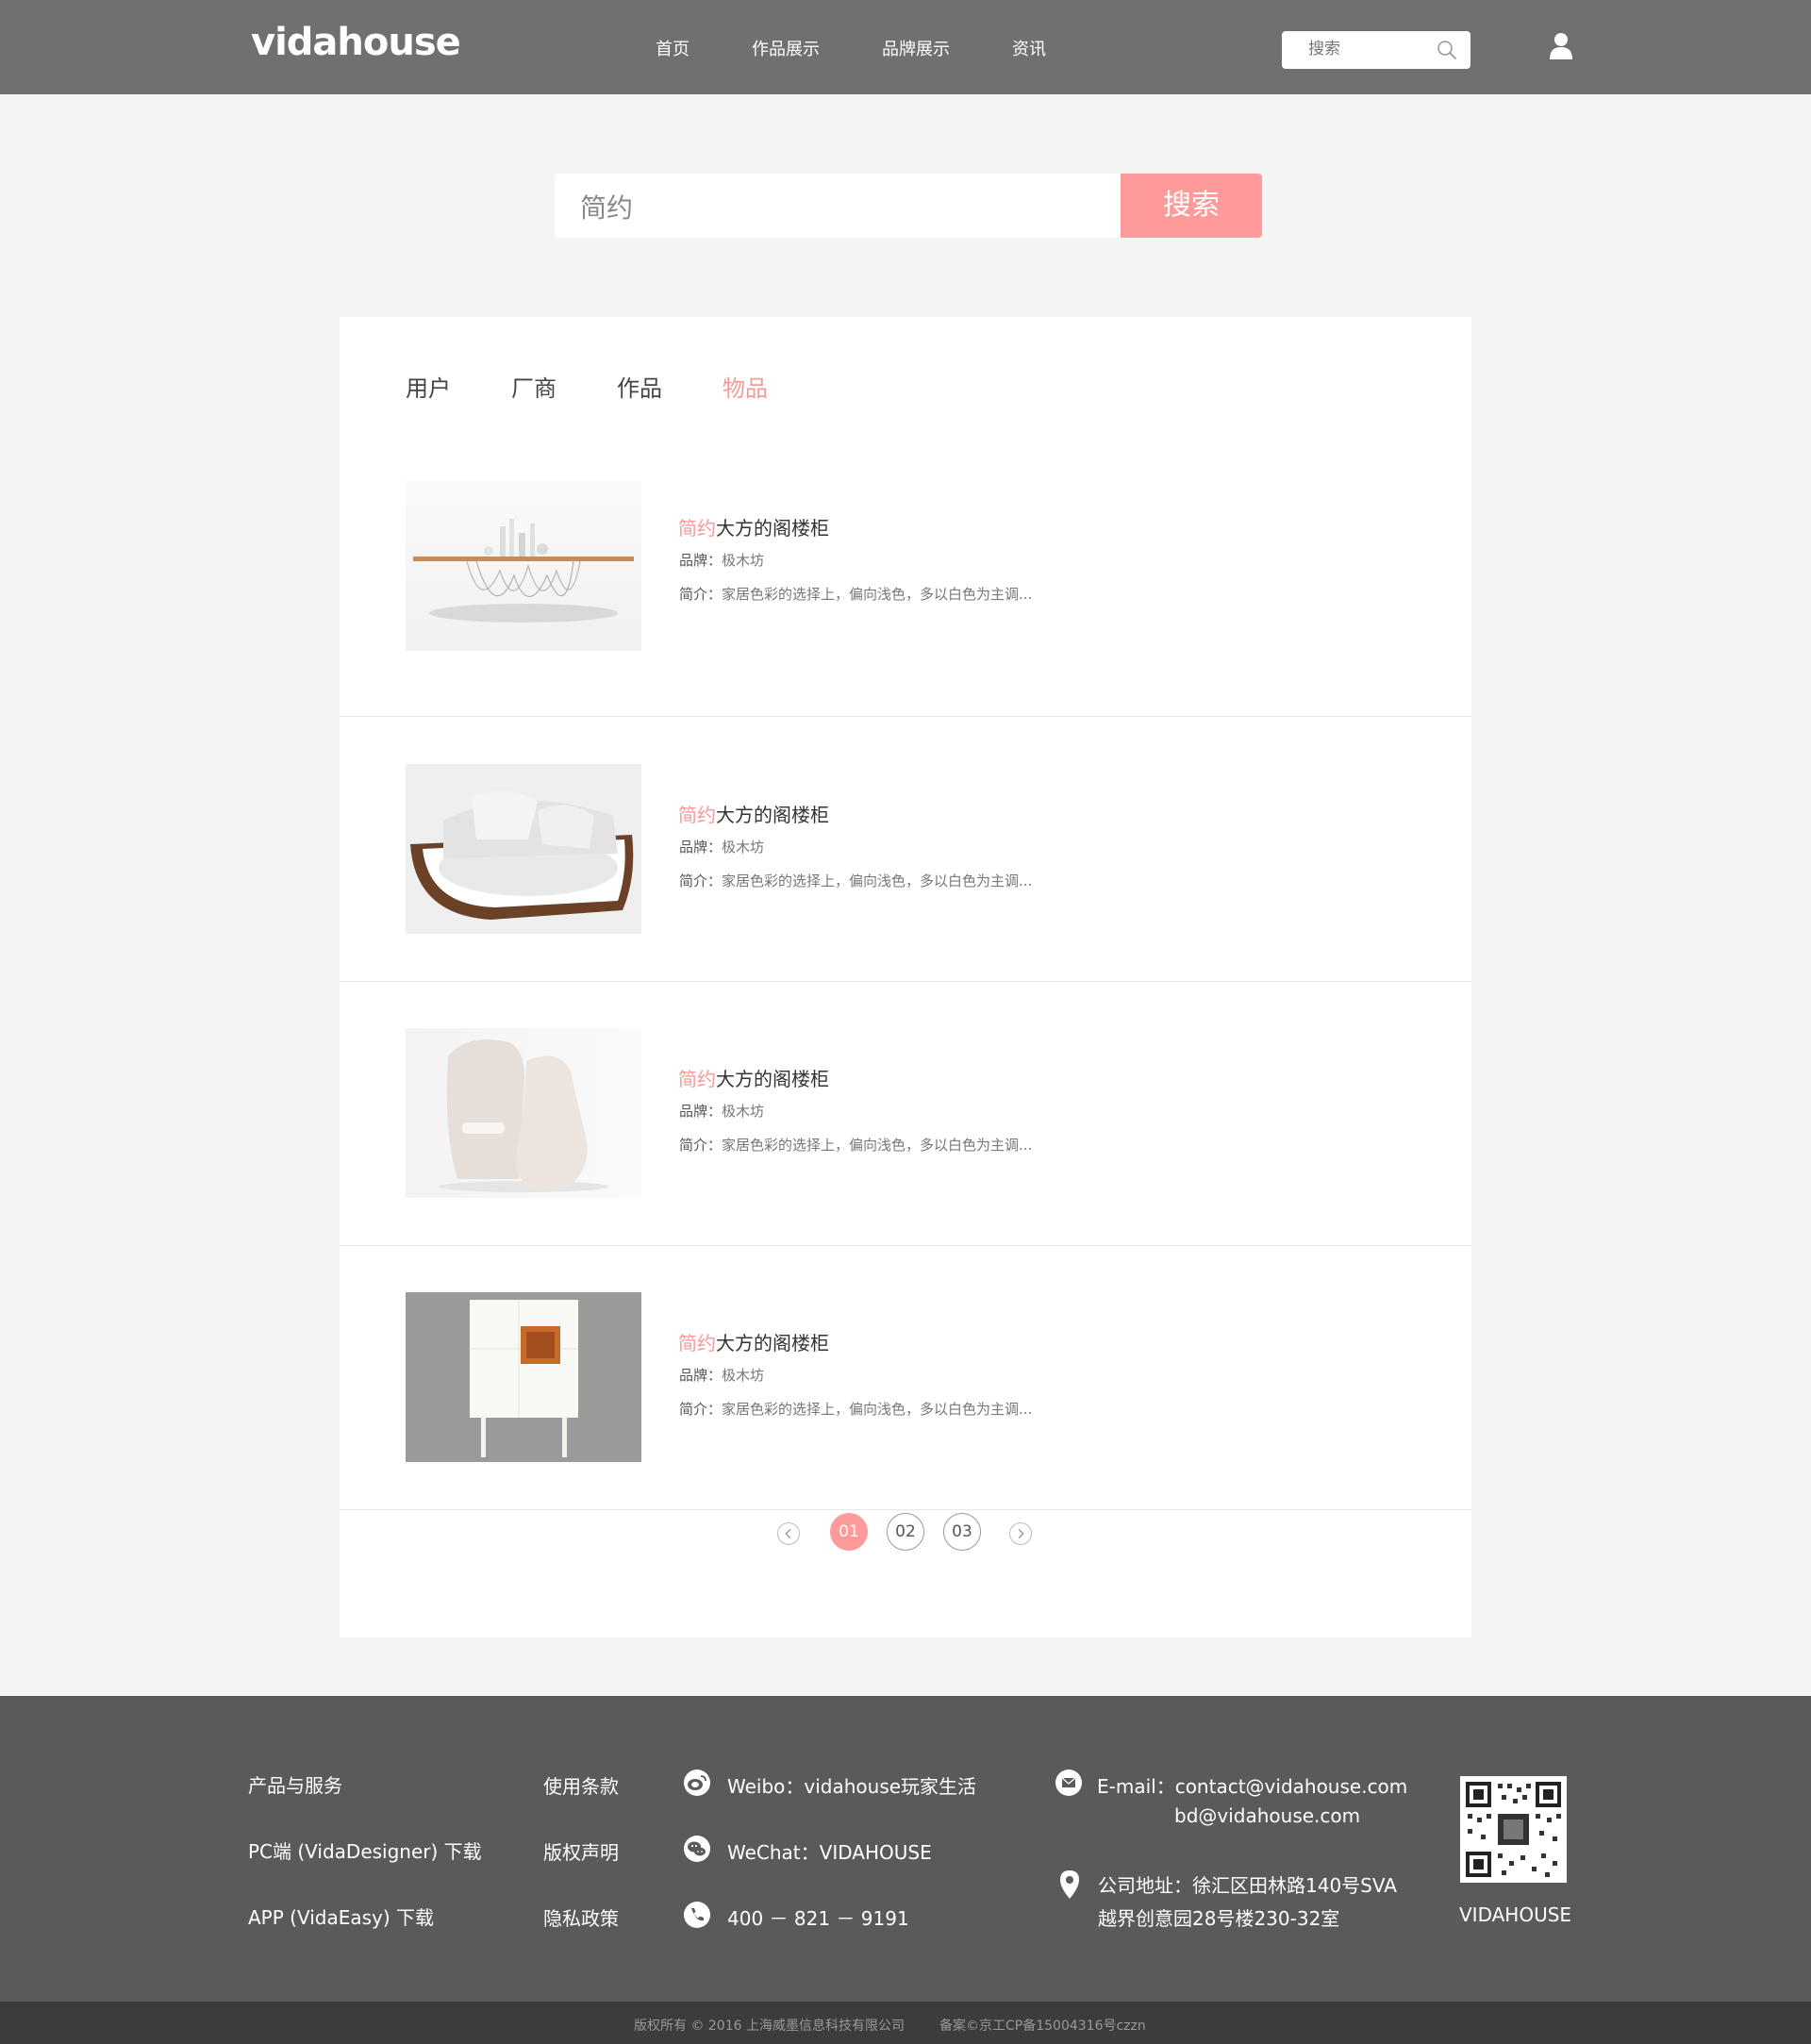 Image resolution: width=1811 pixels, height=2044 pixels. Describe the element at coordinates (745, 387) in the screenshot. I see `tab-items: 物品` at that location.